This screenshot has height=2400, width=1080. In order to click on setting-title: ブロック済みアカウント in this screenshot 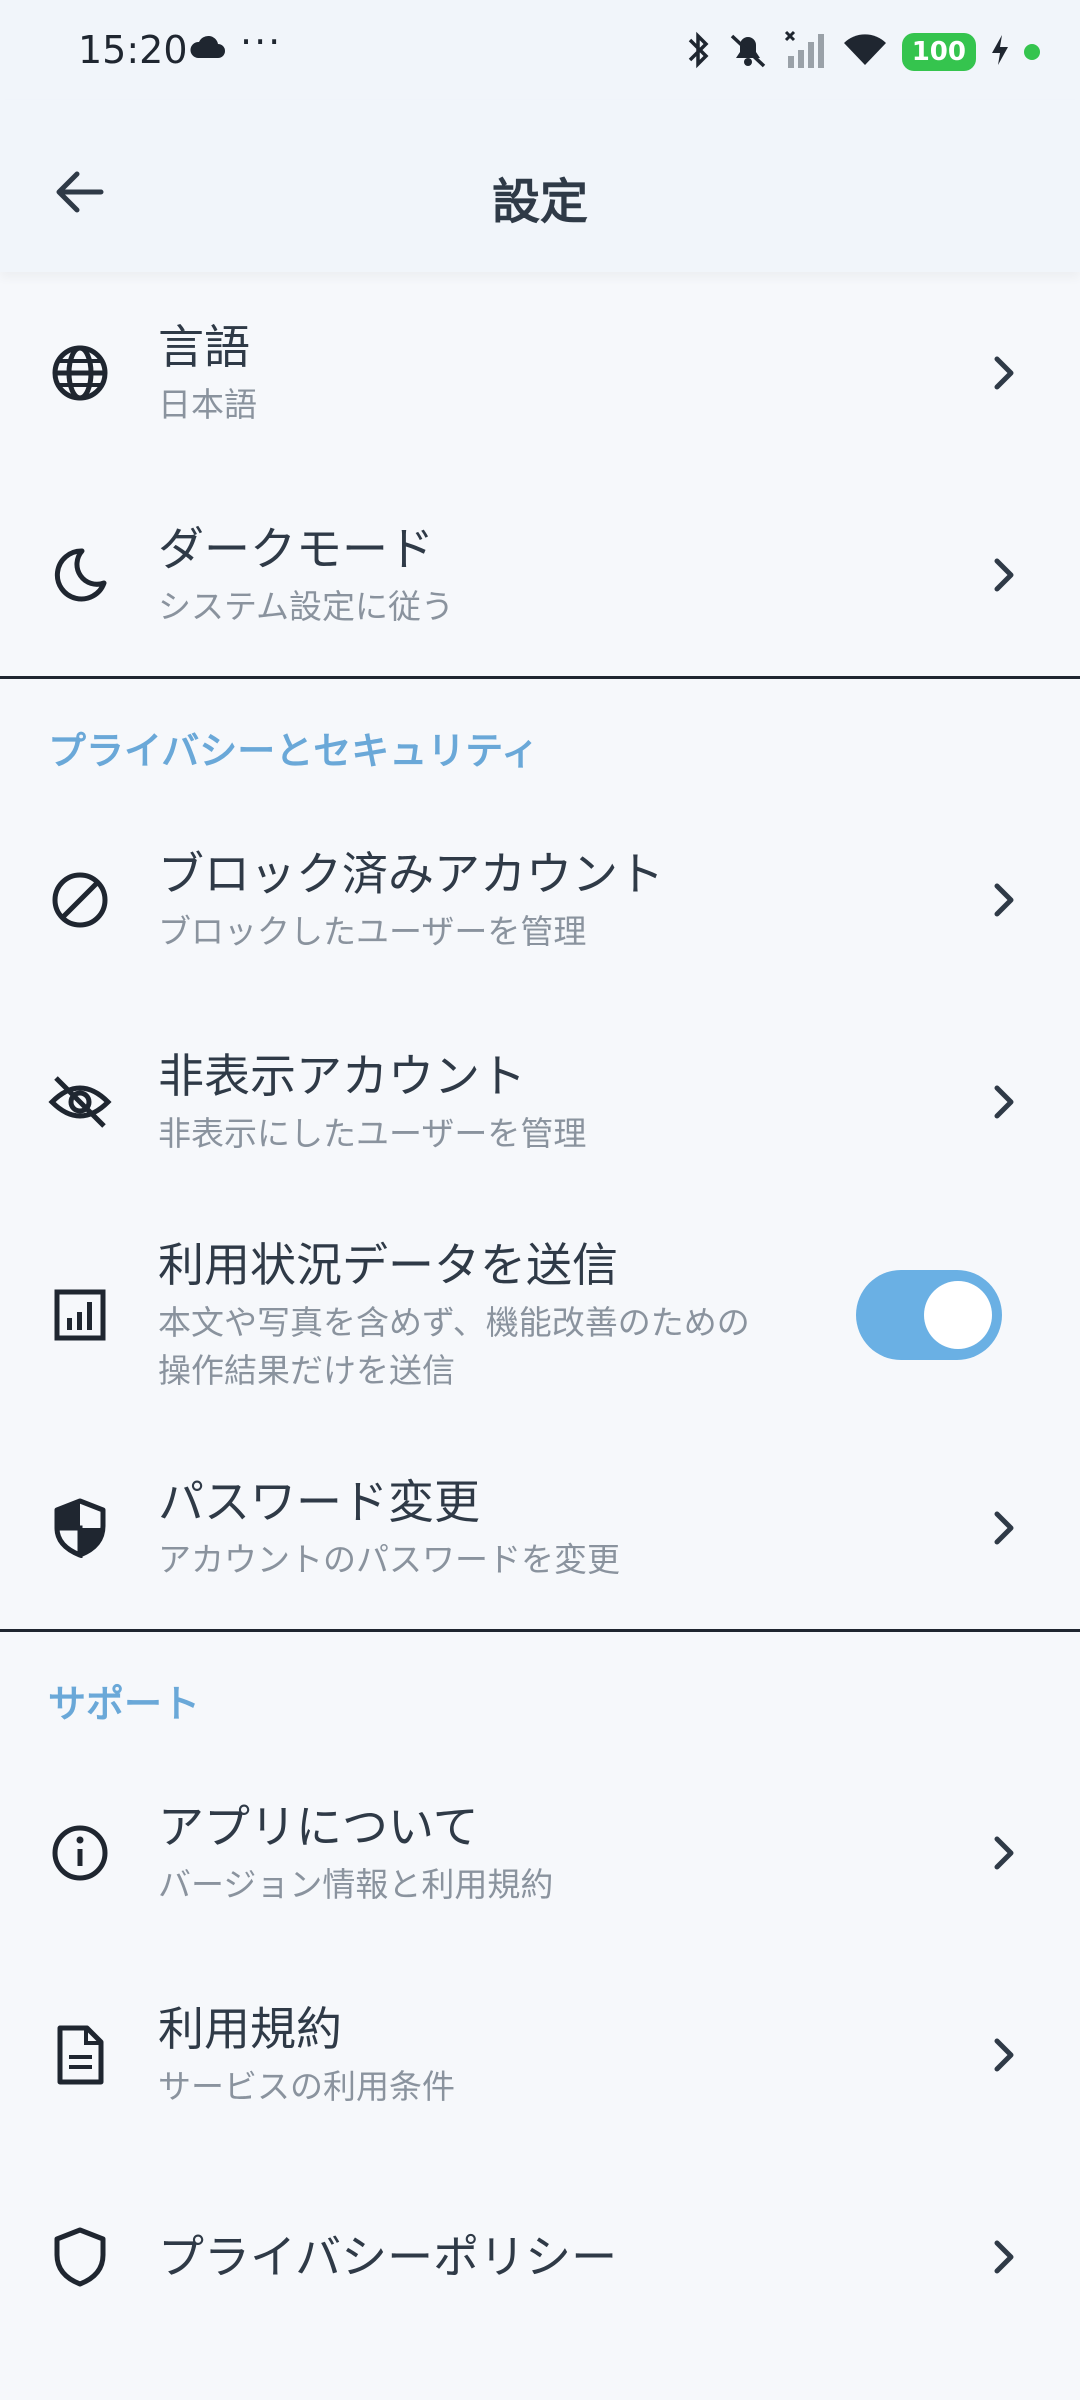, I will do `click(411, 874)`.